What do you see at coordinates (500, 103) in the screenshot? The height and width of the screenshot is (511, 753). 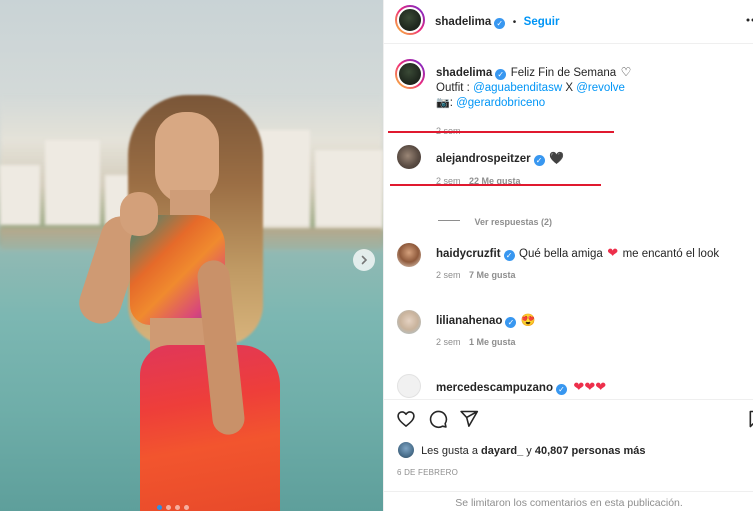 I see `photographer-link: @gerardobriceno` at bounding box center [500, 103].